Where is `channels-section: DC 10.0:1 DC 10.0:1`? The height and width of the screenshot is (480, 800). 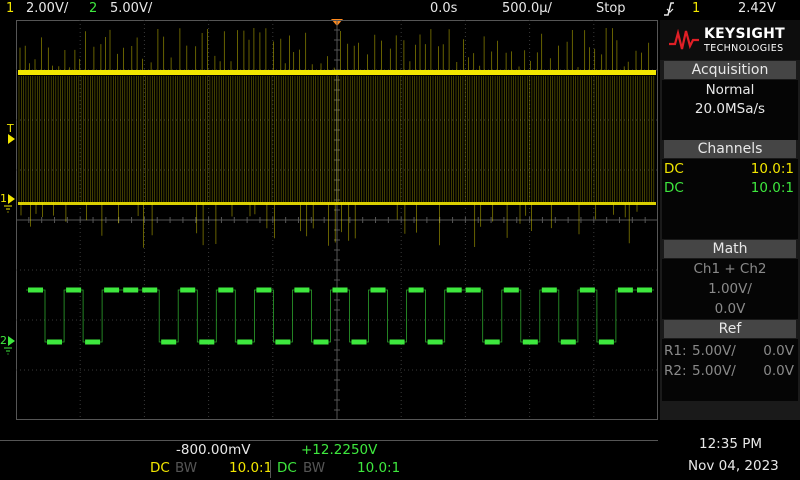 channels-section: DC 10.0:1 DC 10.0:1 is located at coordinates (730, 199).